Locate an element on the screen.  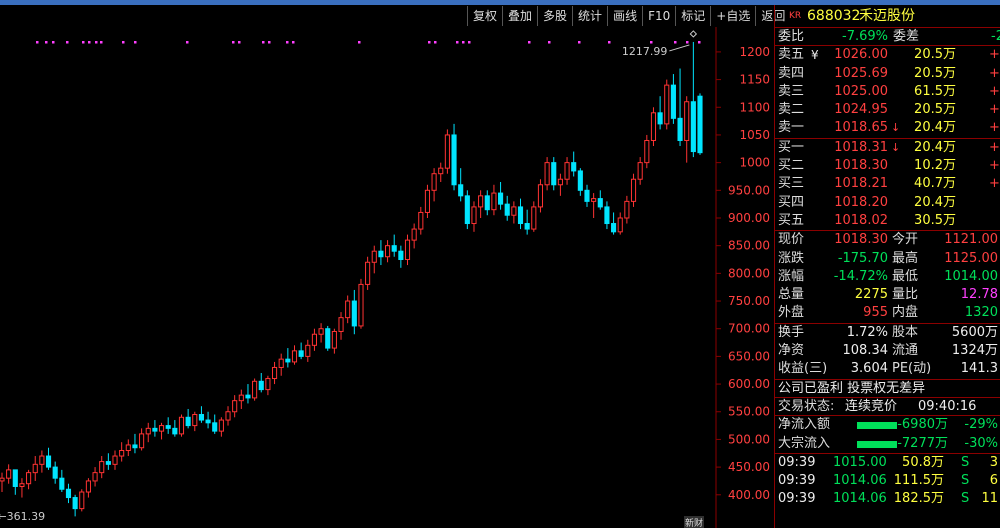
quote-label: 最低 is located at coordinates (905, 276).